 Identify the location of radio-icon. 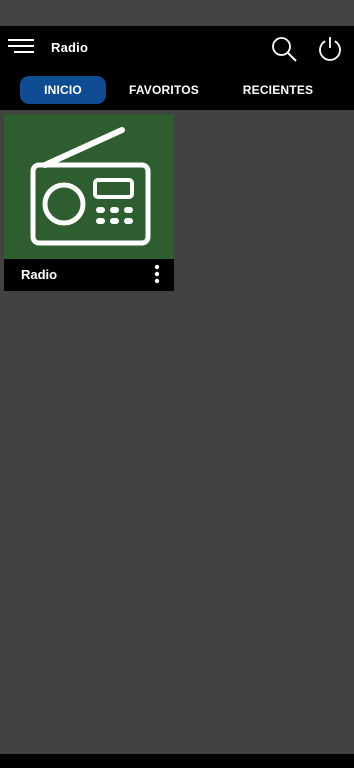
(90, 186).